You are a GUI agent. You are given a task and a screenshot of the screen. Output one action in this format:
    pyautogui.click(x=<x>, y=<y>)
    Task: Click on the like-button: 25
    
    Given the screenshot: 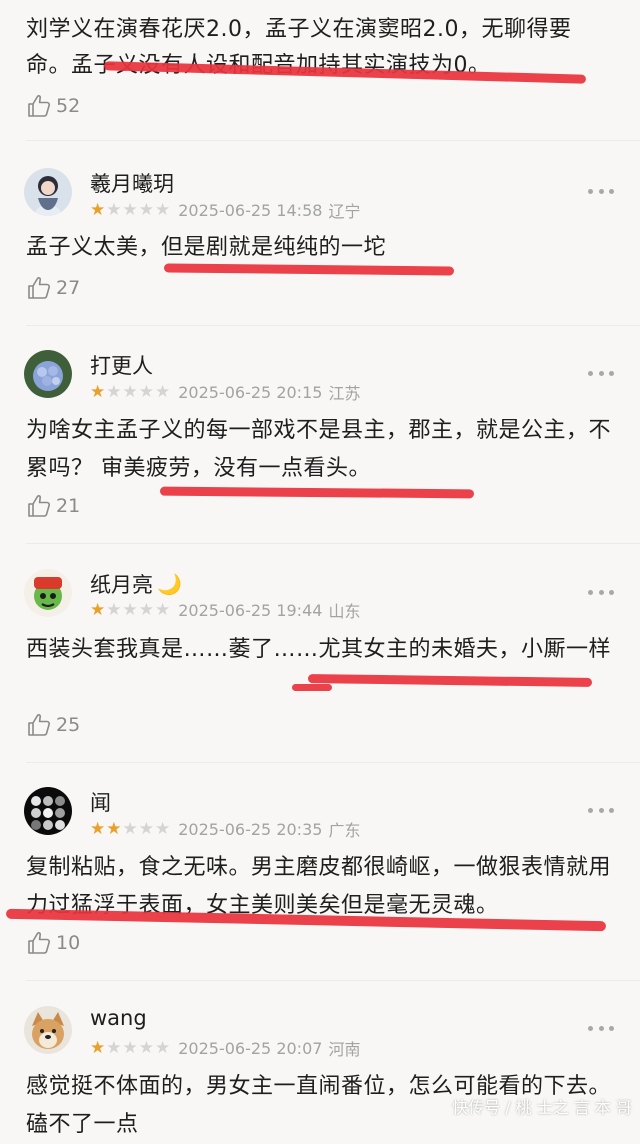 What is the action you would take?
    pyautogui.click(x=53, y=725)
    